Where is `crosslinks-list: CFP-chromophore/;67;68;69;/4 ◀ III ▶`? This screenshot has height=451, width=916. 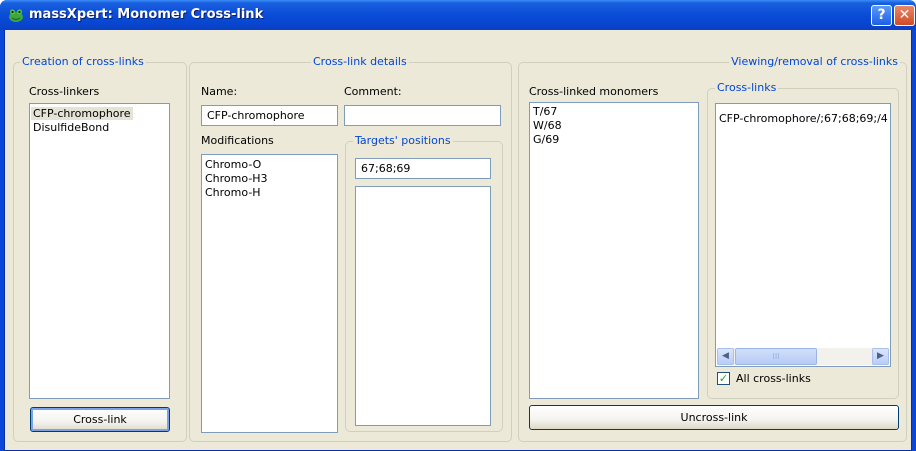
crosslinks-list: CFP-chromophore/;67;68;69;/4 ◀ III ▶ is located at coordinates (803, 235).